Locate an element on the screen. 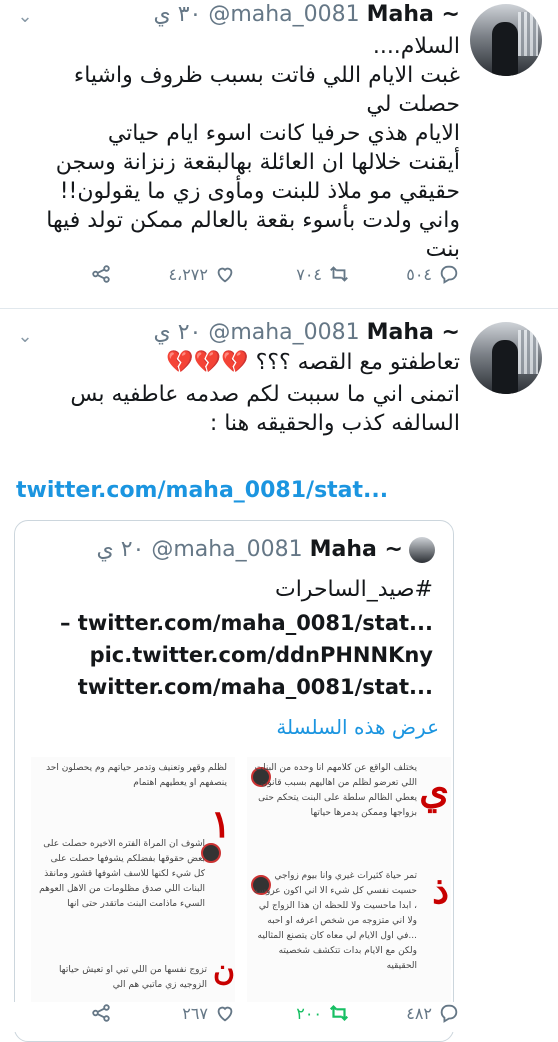 The width and height of the screenshot is (558, 1042). tweet-body-line1: تعاطفتو مع القصه ؟؟؟ 💔💔💔 is located at coordinates (313, 362).